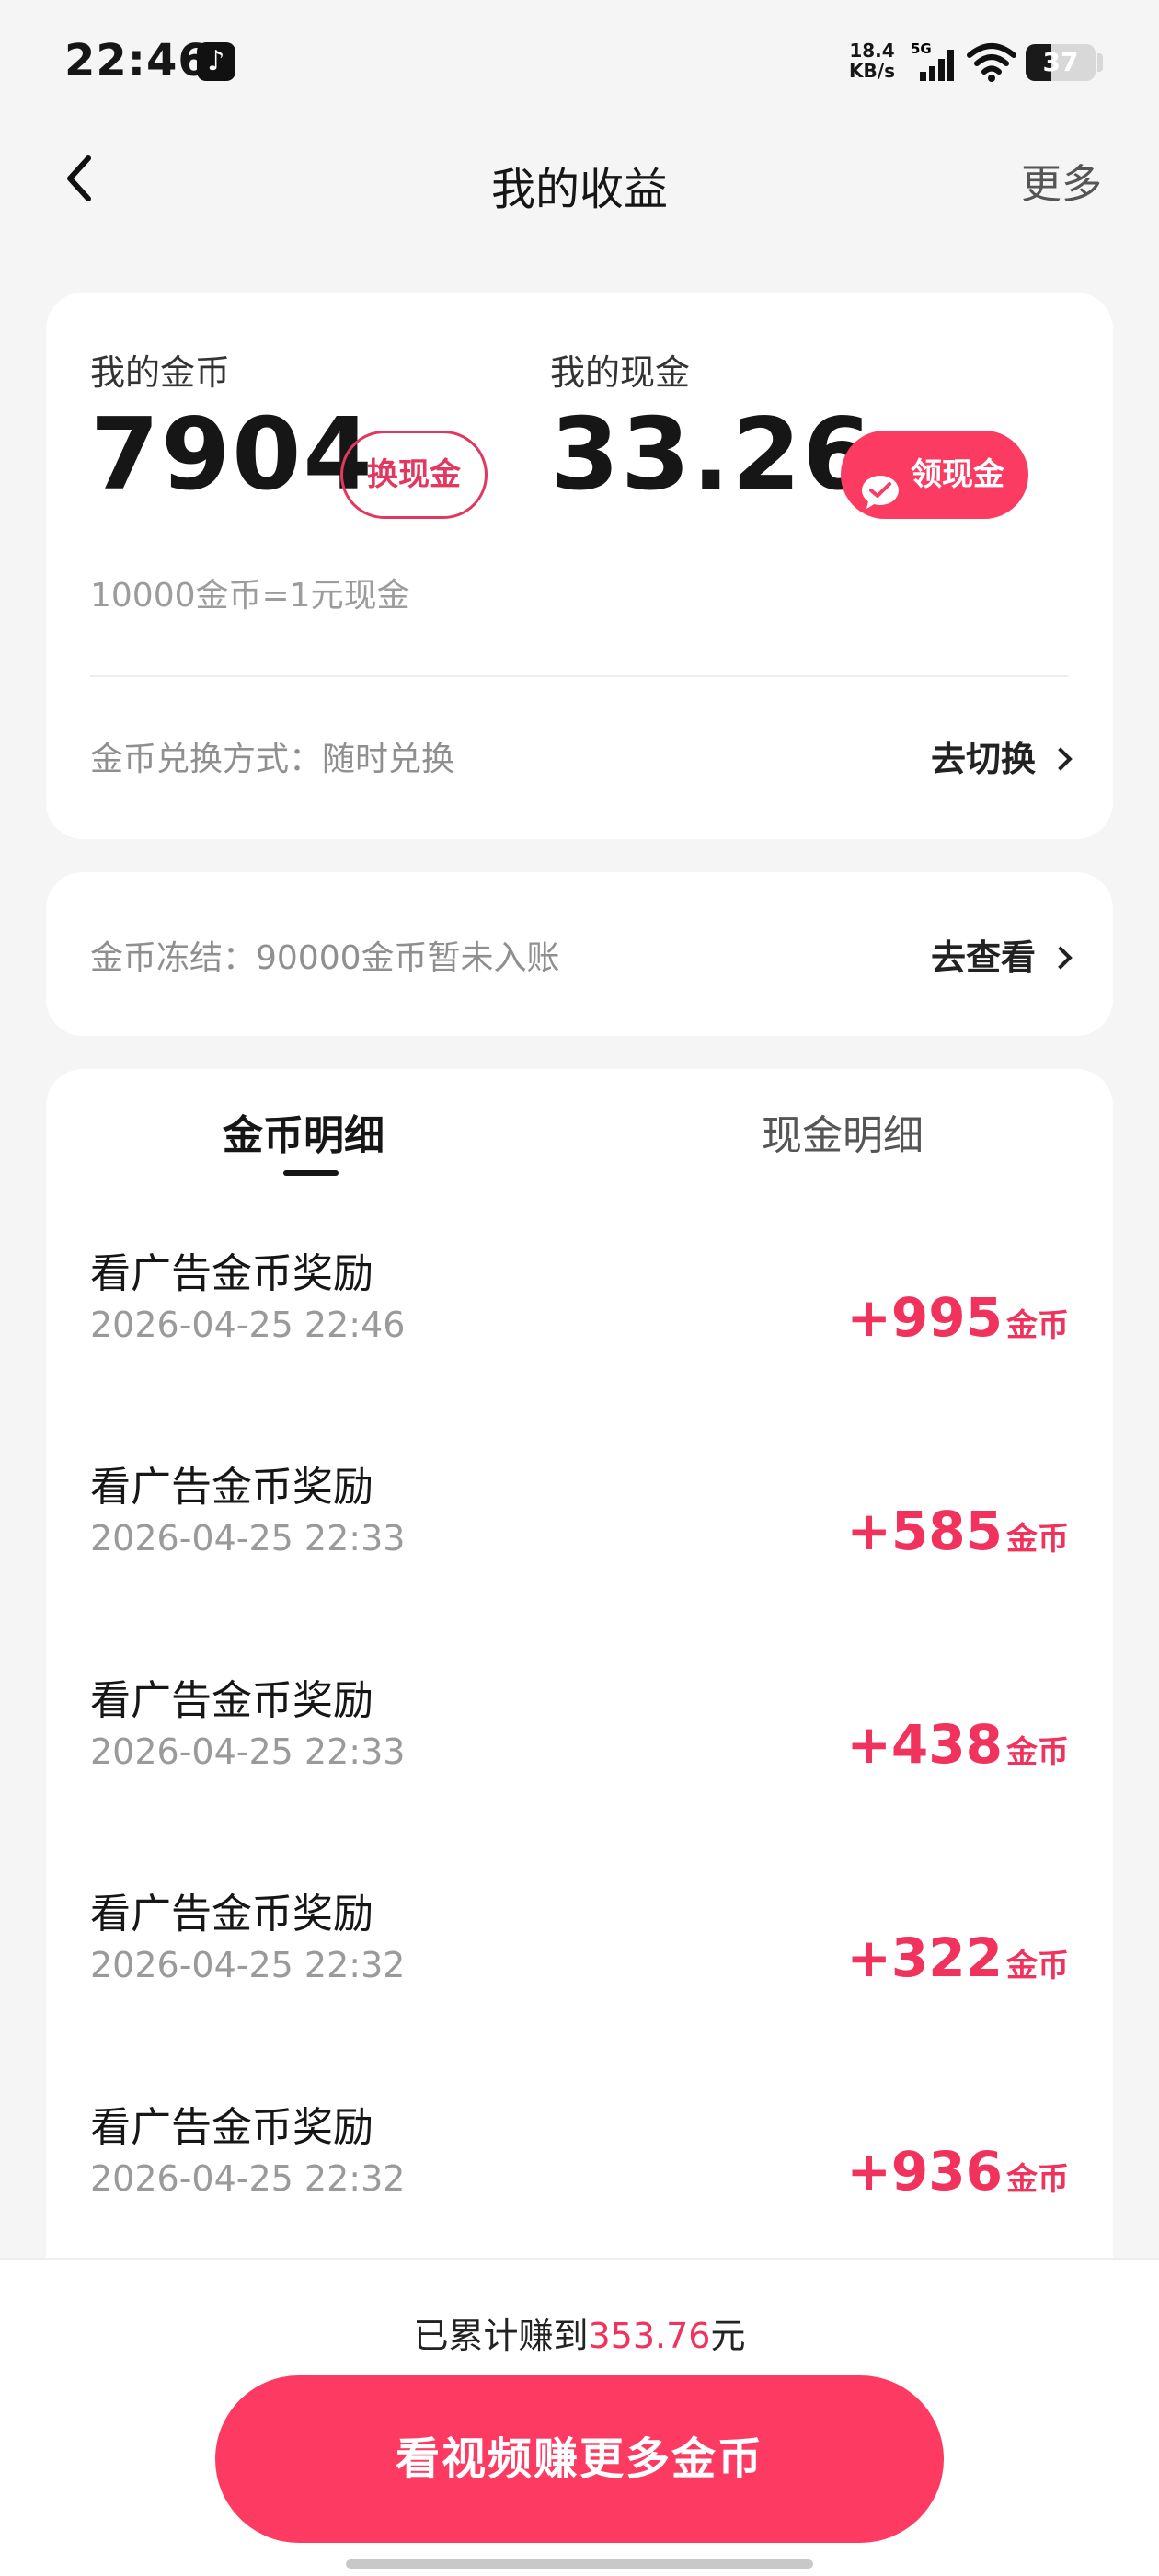  What do you see at coordinates (579, 1546) in the screenshot?
I see `list-item: 看广告金币奖励 2026-04-25 22:33 +585 金币` at bounding box center [579, 1546].